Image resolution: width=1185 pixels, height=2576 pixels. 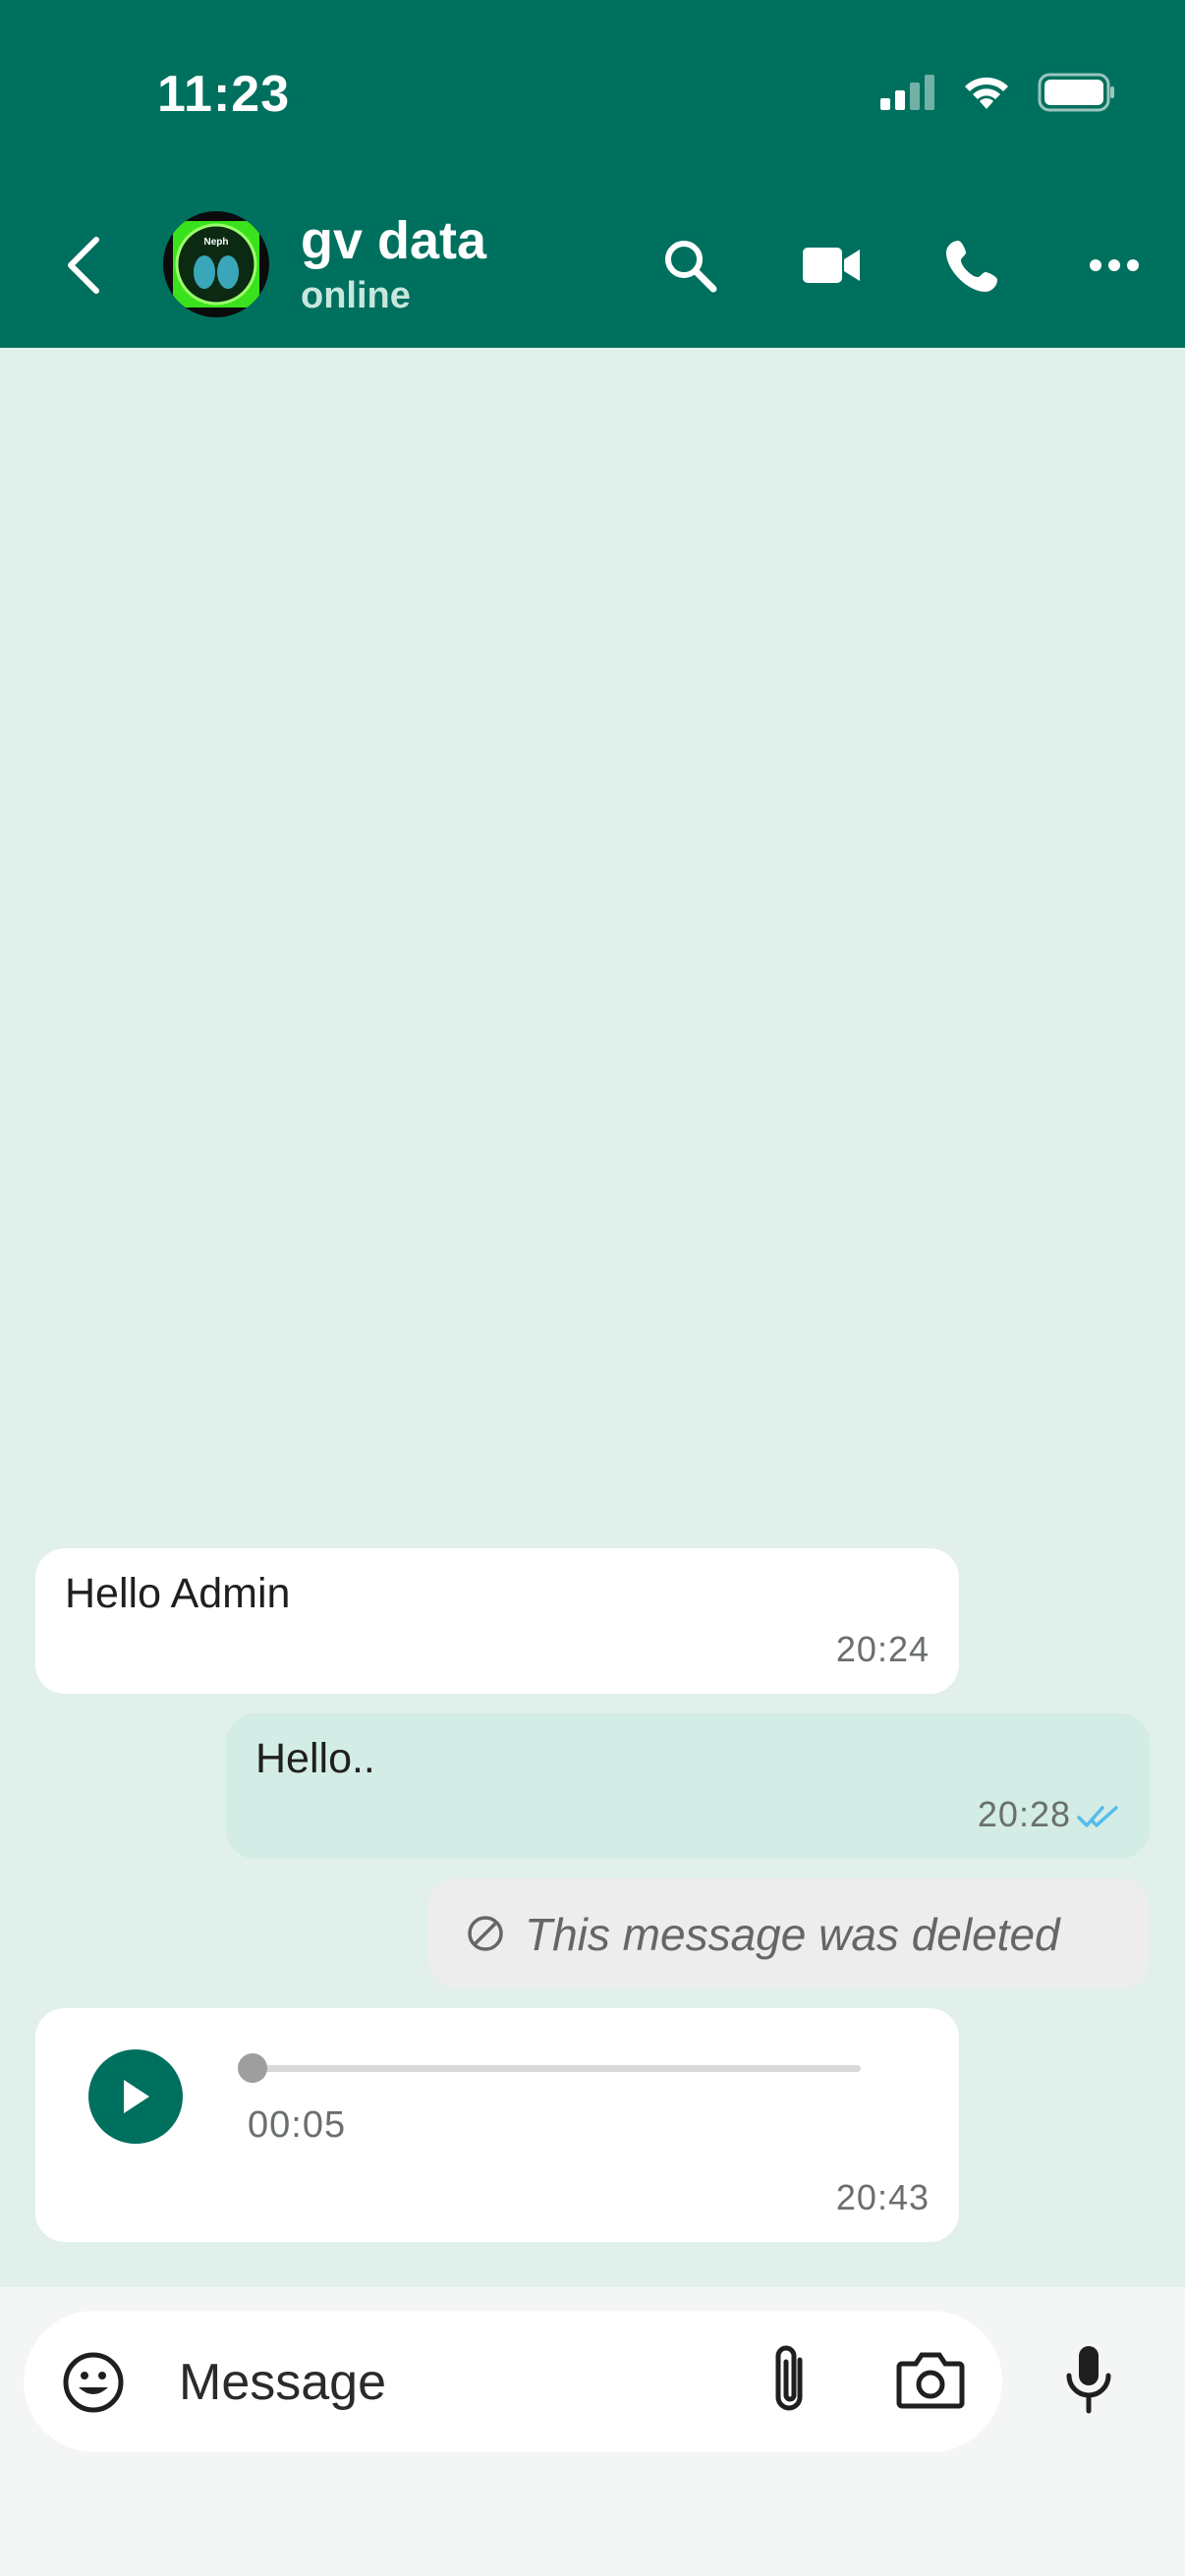 What do you see at coordinates (552, 2068) in the screenshot?
I see `voice-progress-track` at bounding box center [552, 2068].